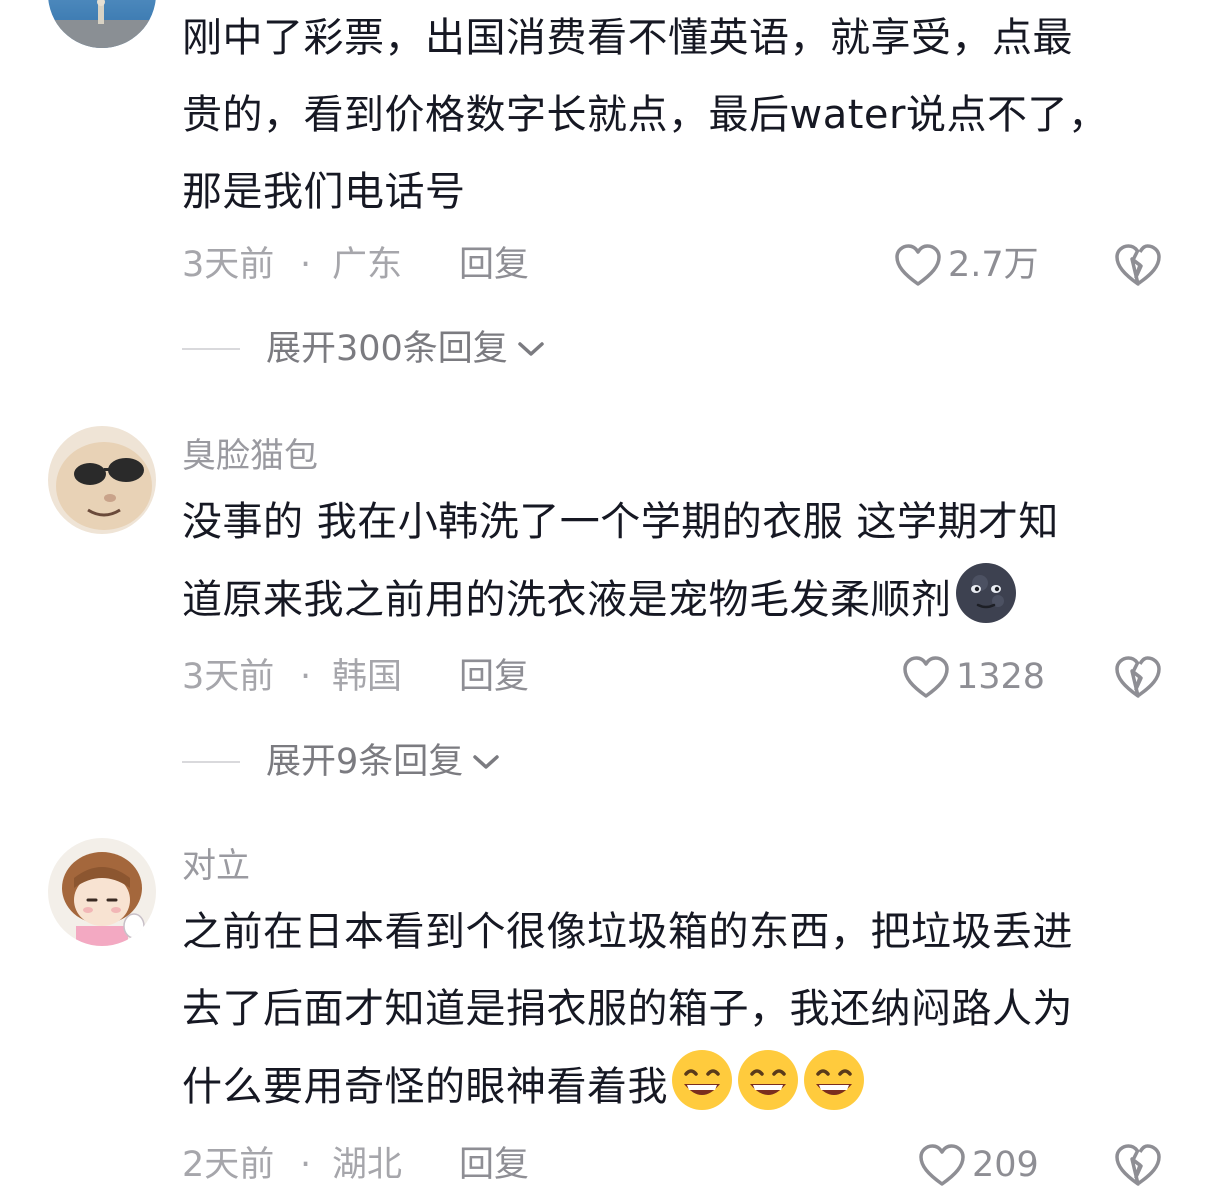 The height and width of the screenshot is (1194, 1220). Describe the element at coordinates (367, 677) in the screenshot. I see `ip-region: 韩国` at that location.